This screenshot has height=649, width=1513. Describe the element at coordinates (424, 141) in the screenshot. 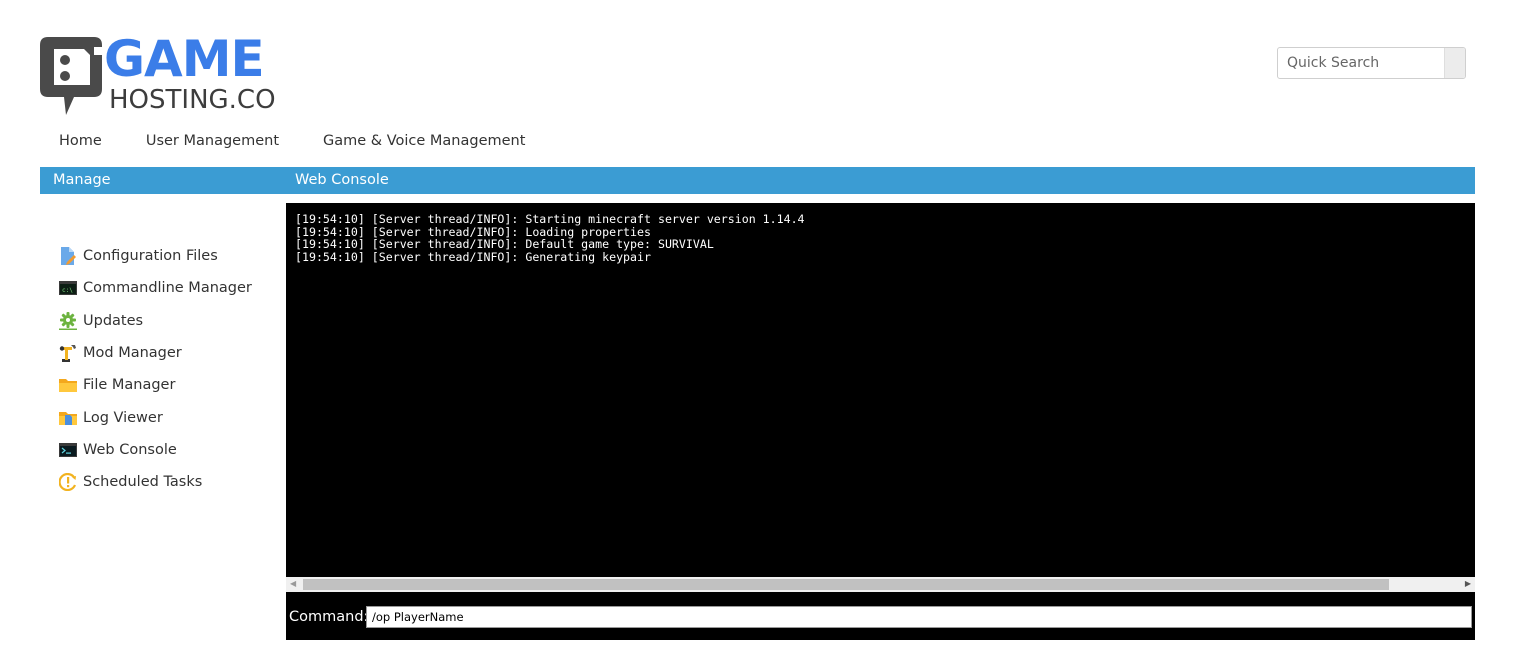

I see `nav-game-voice-management: Game & Voice Management` at that location.